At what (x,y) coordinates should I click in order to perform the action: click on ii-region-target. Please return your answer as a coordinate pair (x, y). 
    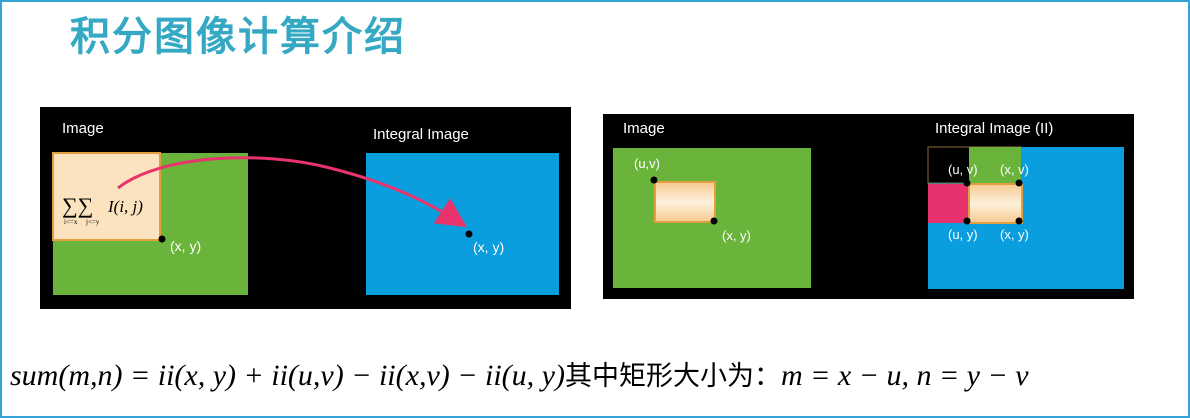
    Looking at the image, I should click on (995, 203).